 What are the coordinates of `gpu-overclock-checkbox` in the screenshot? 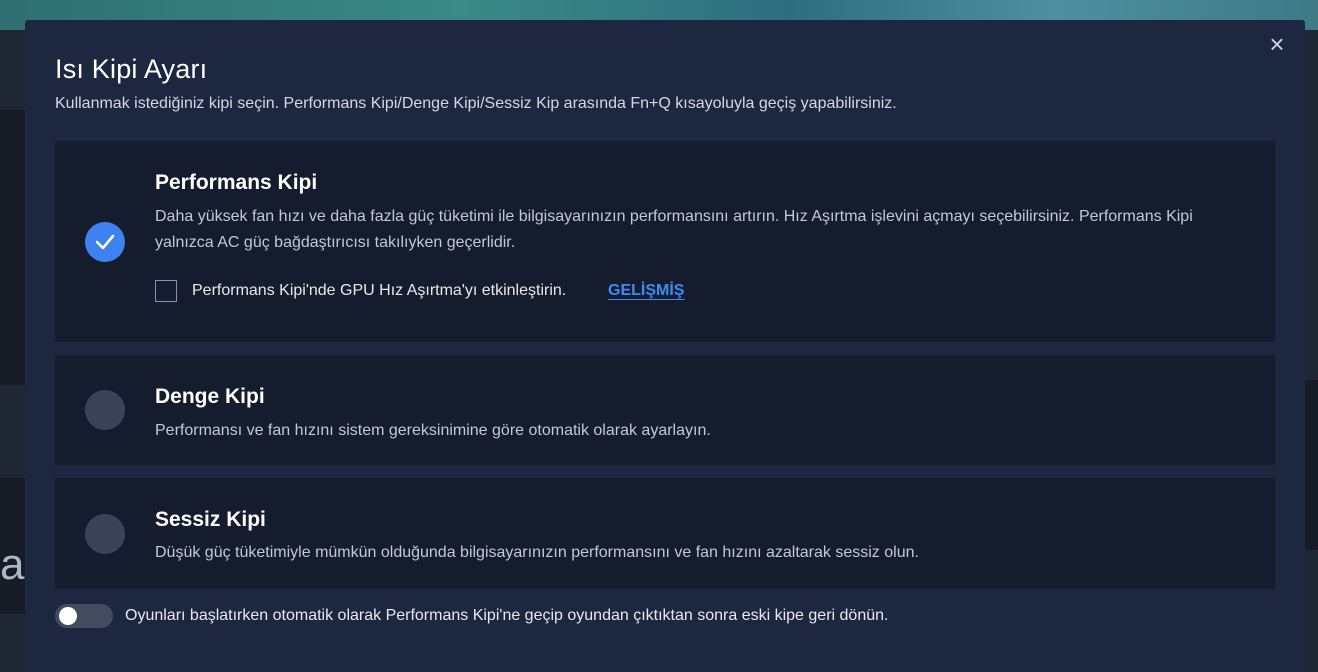 It's located at (166, 291).